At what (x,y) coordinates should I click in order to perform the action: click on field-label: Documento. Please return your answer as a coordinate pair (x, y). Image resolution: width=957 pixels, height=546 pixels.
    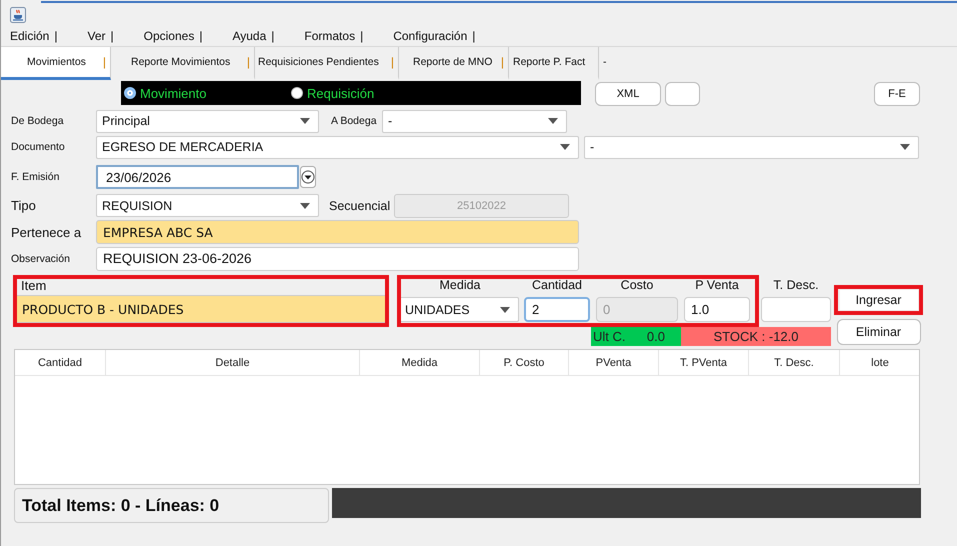
    Looking at the image, I should click on (38, 147).